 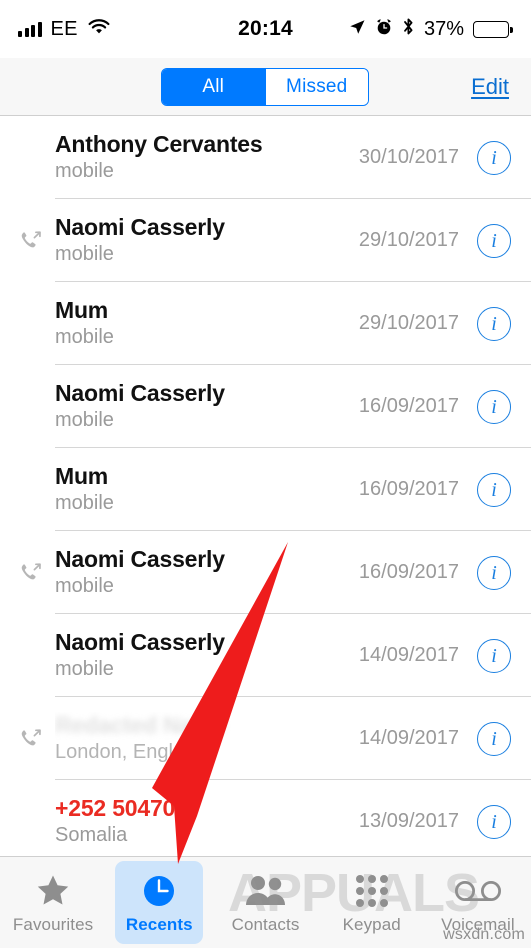 I want to click on call-row-text: Redacted Name London, England, so click(x=207, y=739).